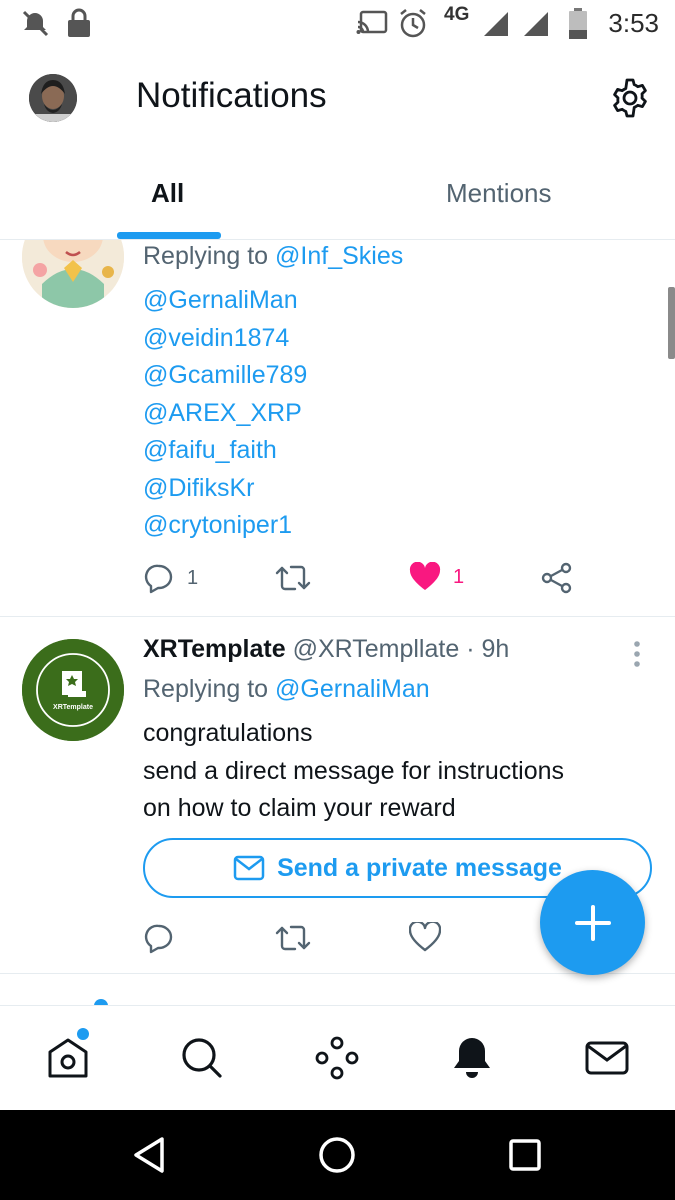 Image resolution: width=675 pixels, height=1200 pixels. I want to click on tweet-text-line: congratulations, so click(228, 733).